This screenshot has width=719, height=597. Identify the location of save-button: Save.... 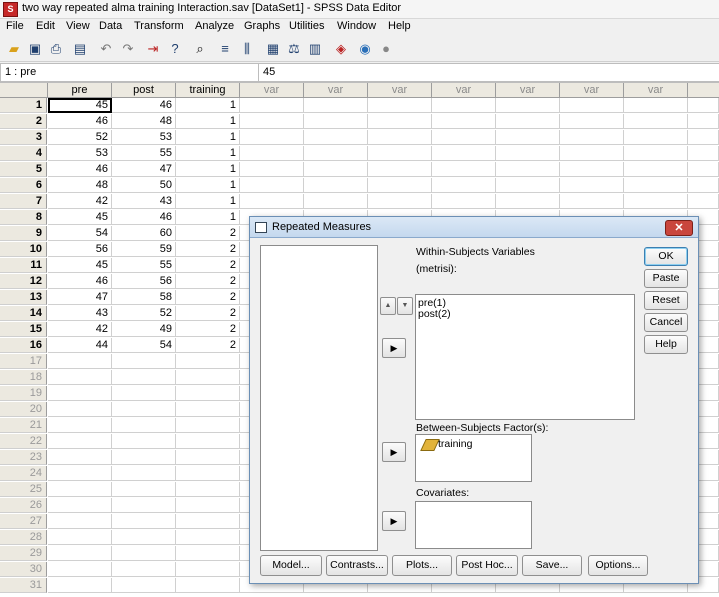
(552, 565).